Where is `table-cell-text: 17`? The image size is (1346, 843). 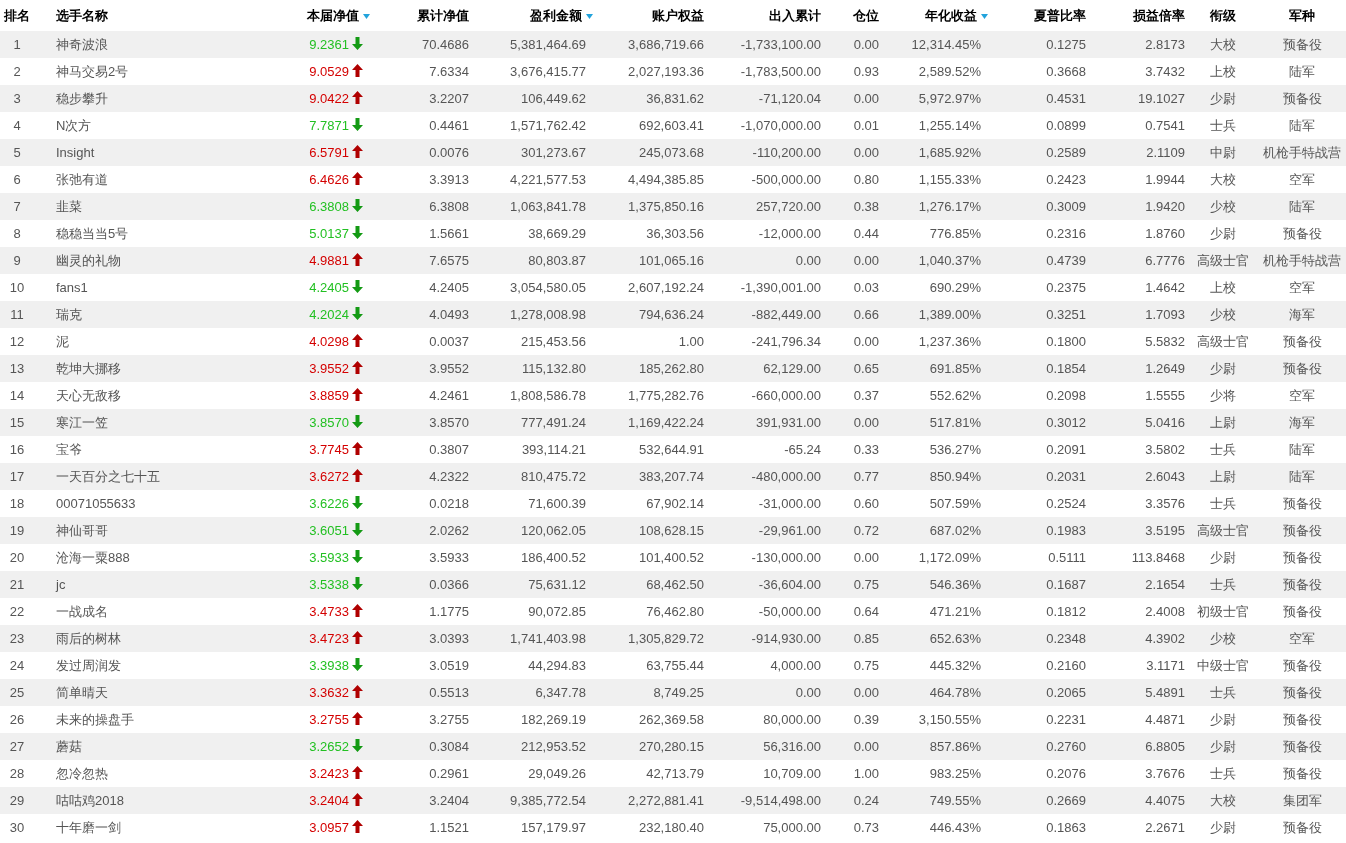
table-cell-text: 17 is located at coordinates (17, 476).